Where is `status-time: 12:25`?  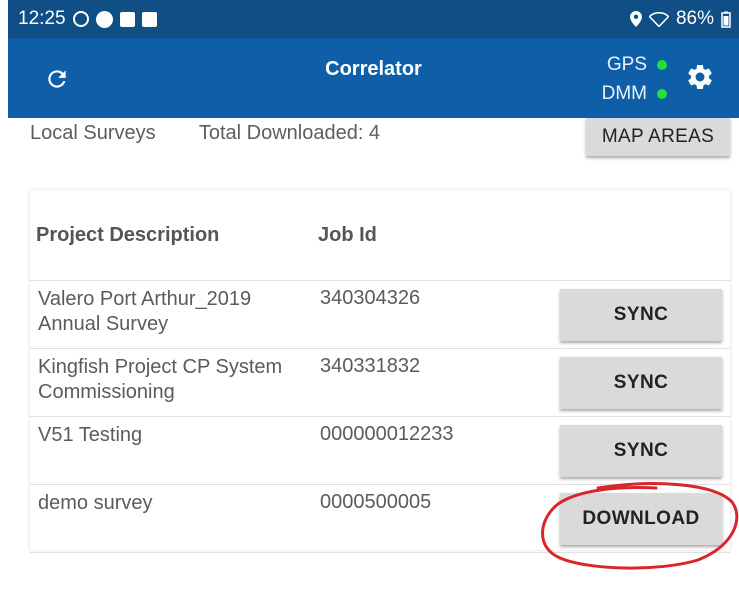 status-time: 12:25 is located at coordinates (42, 18).